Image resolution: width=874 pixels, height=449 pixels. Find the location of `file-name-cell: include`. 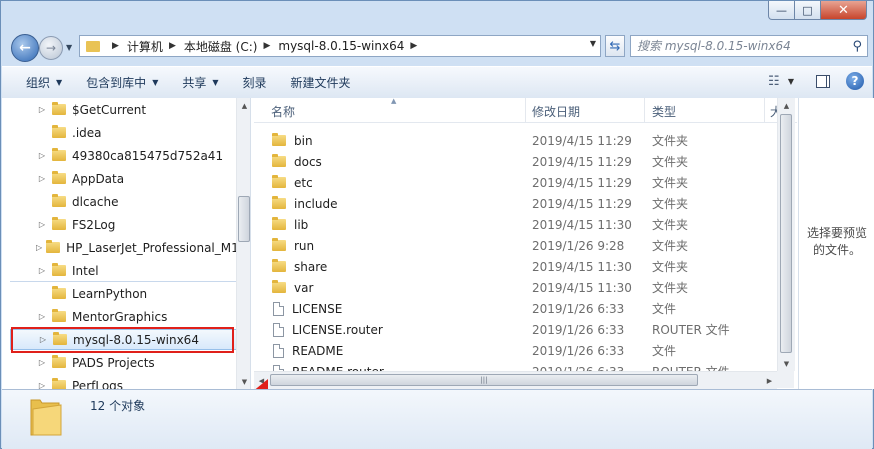

file-name-cell: include is located at coordinates (303, 203).